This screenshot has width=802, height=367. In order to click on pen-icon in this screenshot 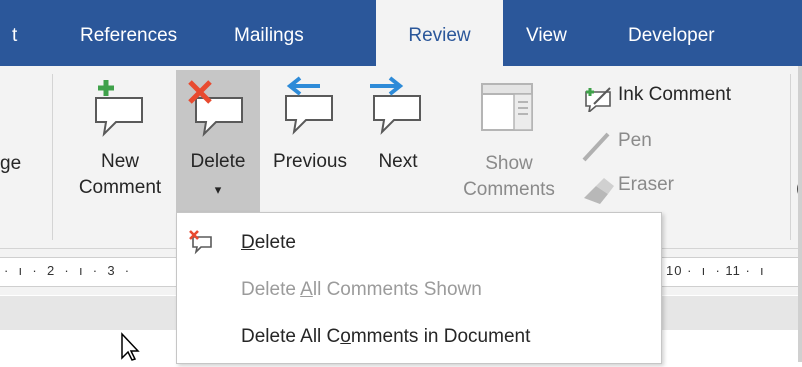, I will do `click(598, 149)`.